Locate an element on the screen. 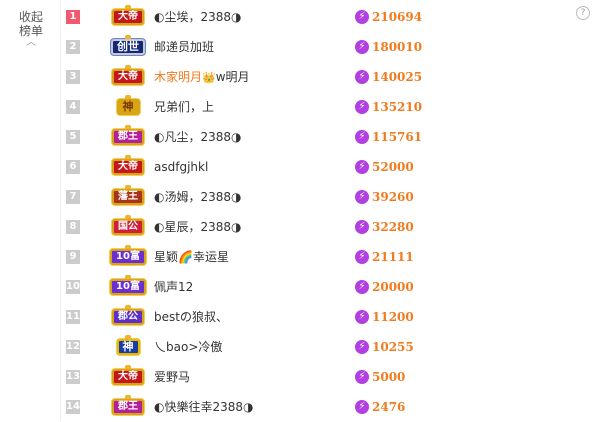 The image size is (594, 422). user-name: 木家明月👑w明月 is located at coordinates (202, 77).